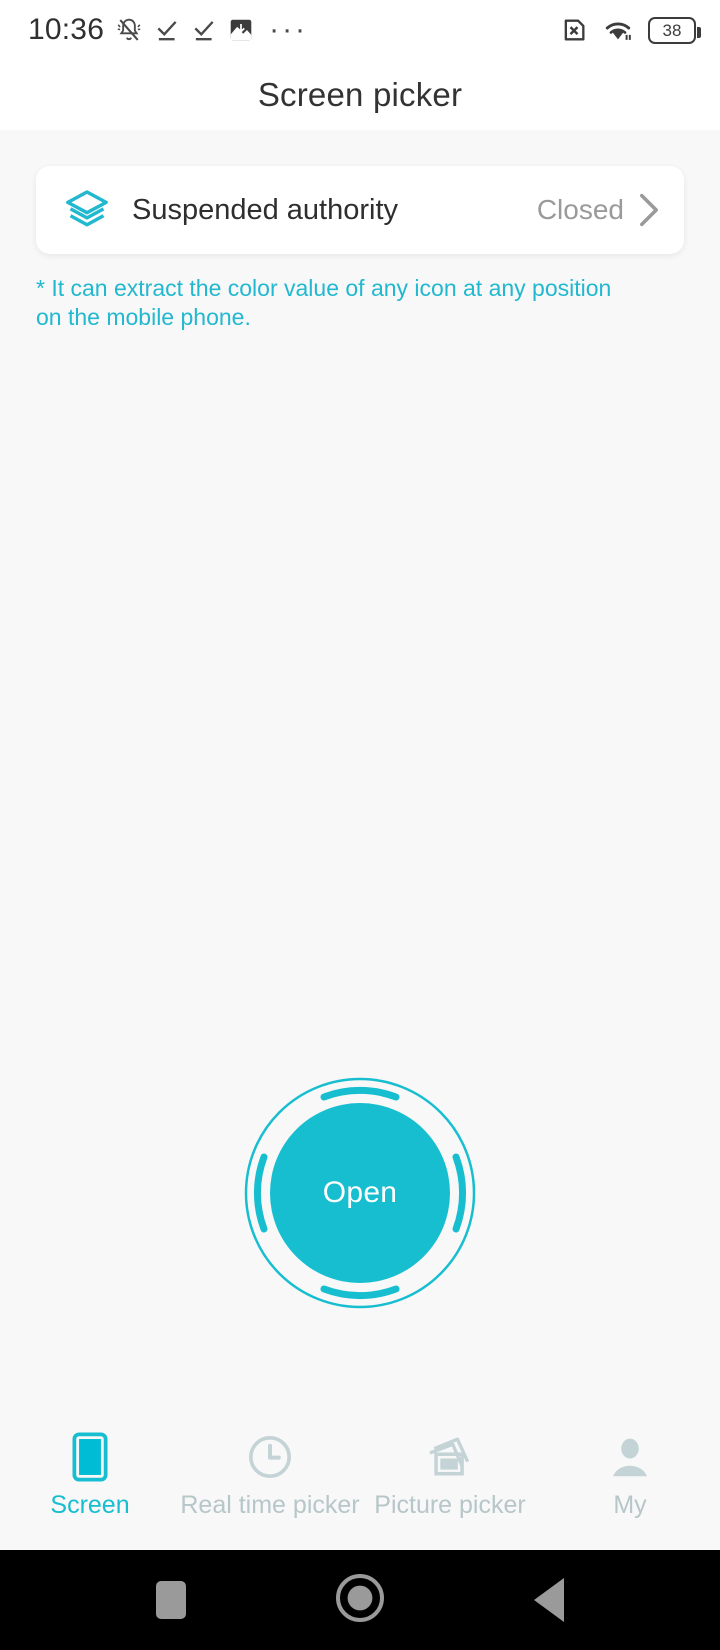 This screenshot has width=720, height=1650. I want to click on triangle-back-icon, so click(549, 1600).